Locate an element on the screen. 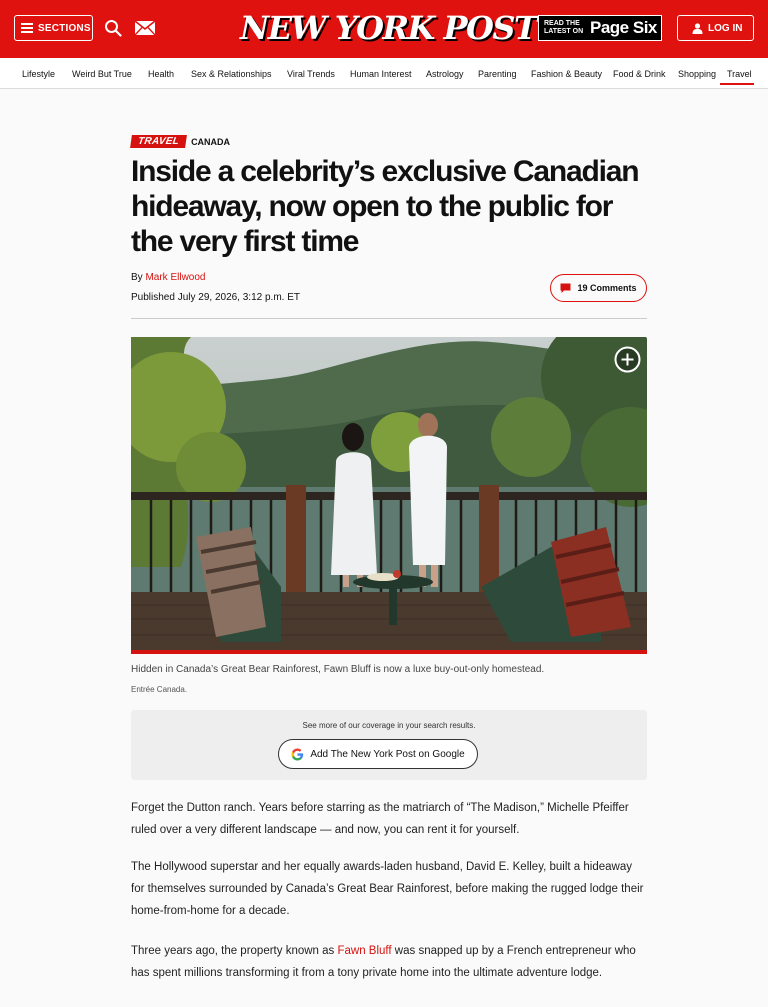 This screenshot has height=1007, width=768. nav-item-food-drink: Food & Drink is located at coordinates (639, 74).